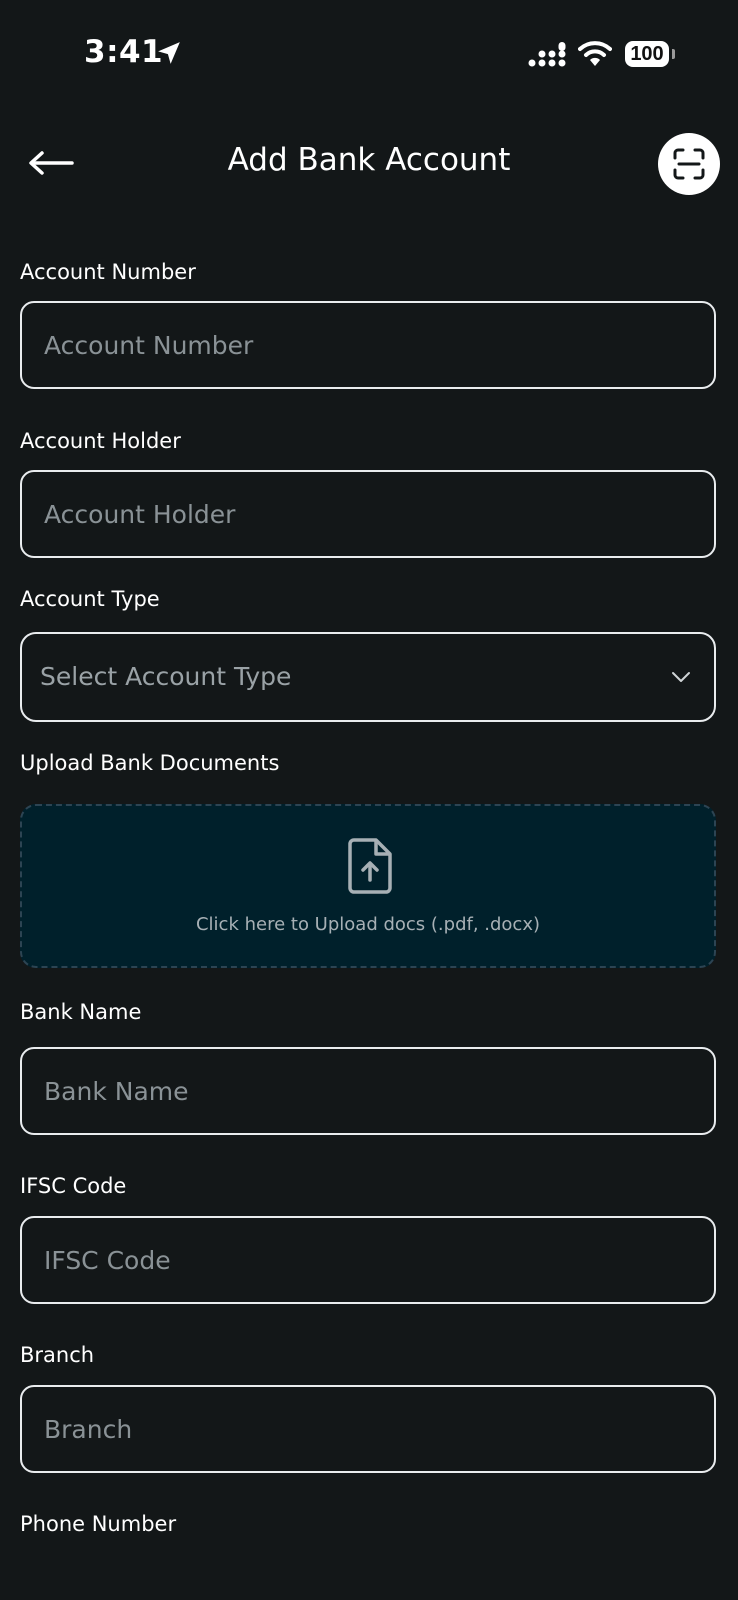  What do you see at coordinates (370, 866) in the screenshot?
I see `file-upload-icon` at bounding box center [370, 866].